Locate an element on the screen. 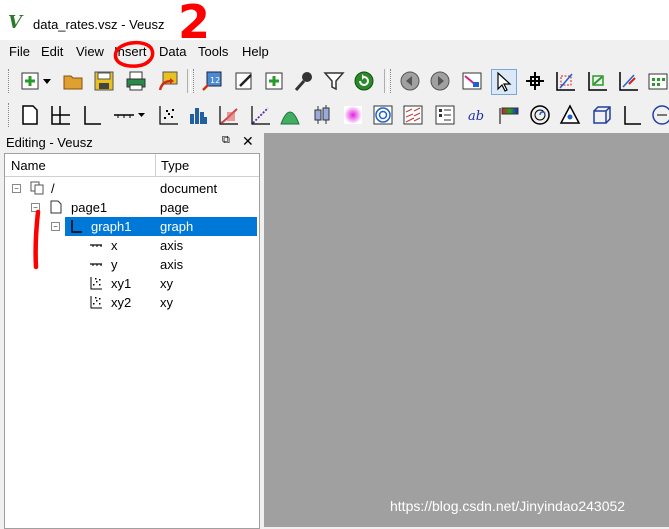 The width and height of the screenshot is (669, 529). contour-icon is located at coordinates (383, 115).